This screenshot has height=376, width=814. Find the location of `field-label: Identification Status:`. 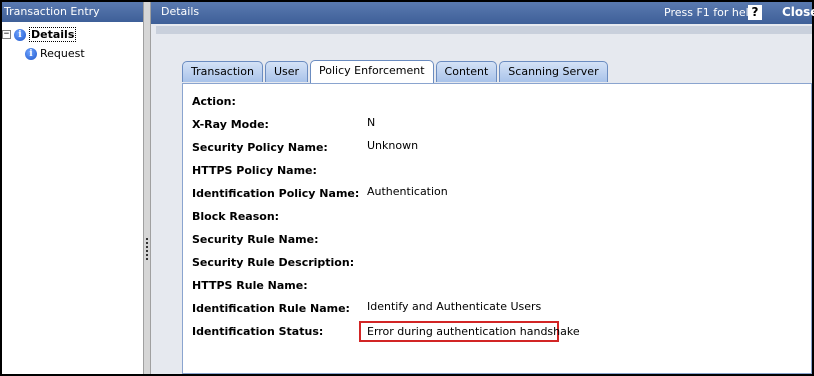

field-label: Identification Status: is located at coordinates (258, 331).